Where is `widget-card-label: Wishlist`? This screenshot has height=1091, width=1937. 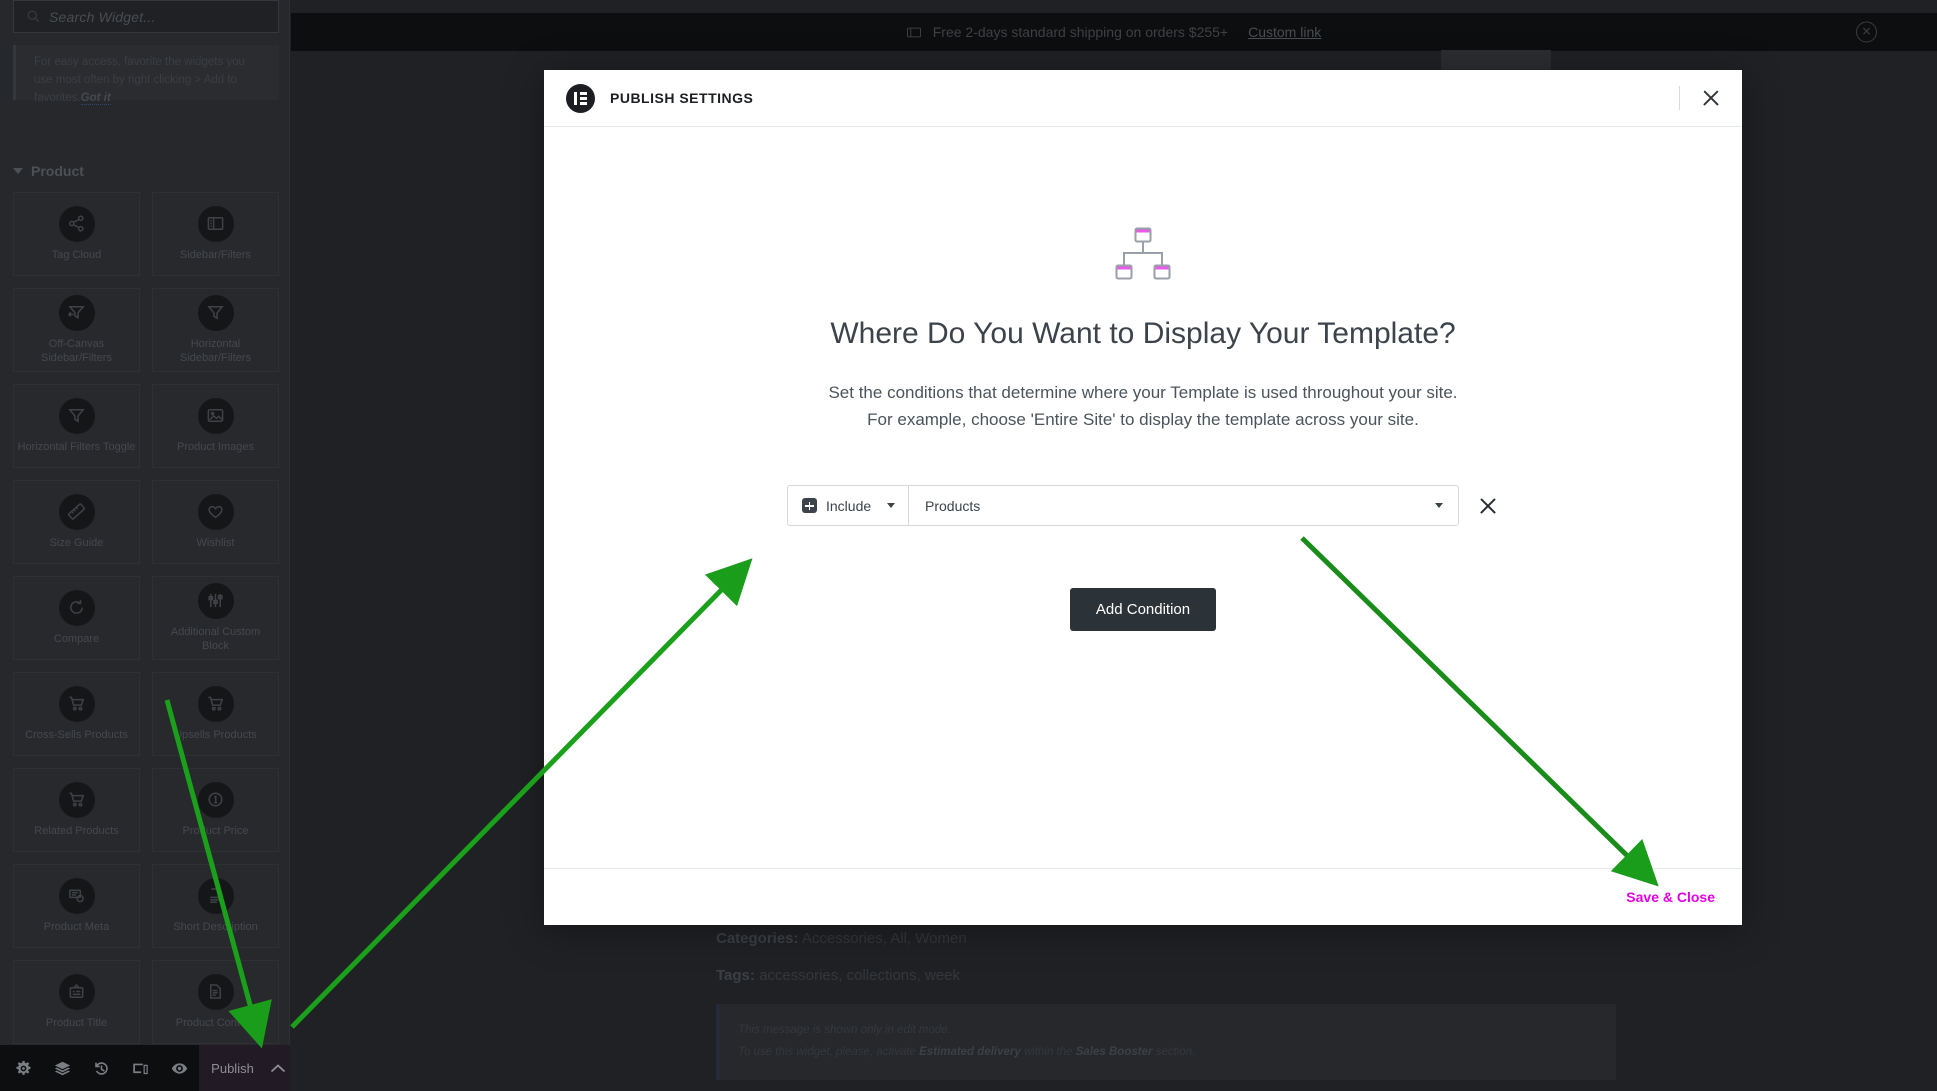 widget-card-label: Wishlist is located at coordinates (215, 542).